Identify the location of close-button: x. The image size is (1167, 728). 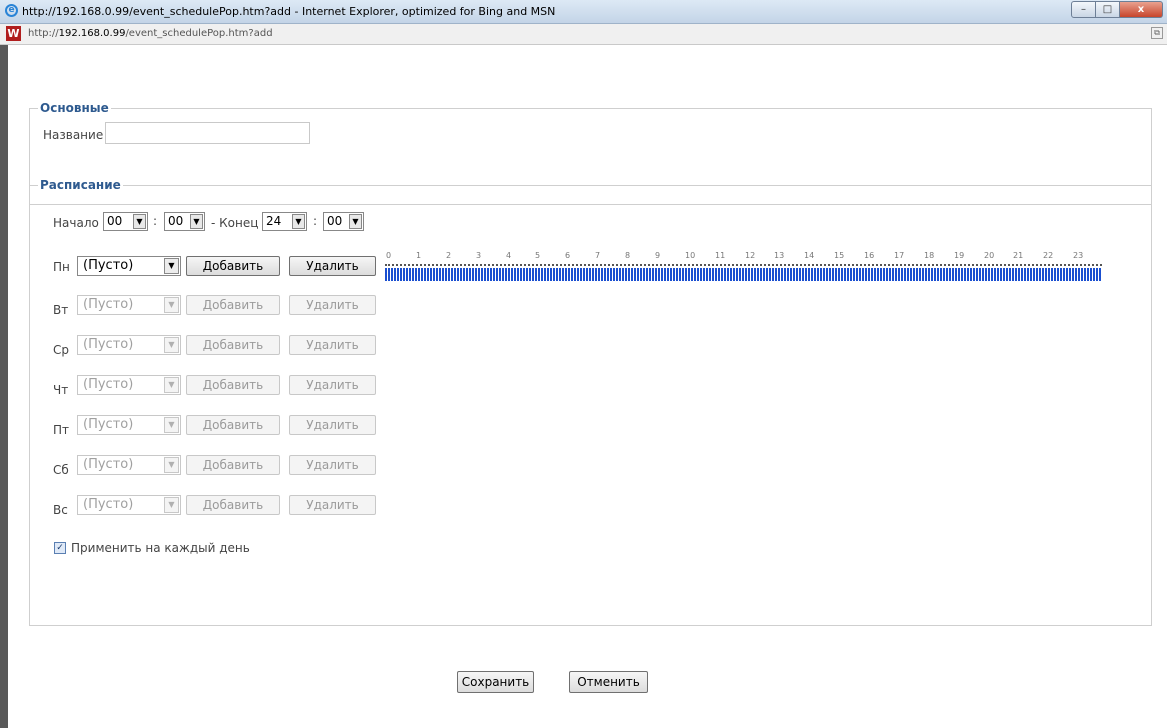
(1141, 9).